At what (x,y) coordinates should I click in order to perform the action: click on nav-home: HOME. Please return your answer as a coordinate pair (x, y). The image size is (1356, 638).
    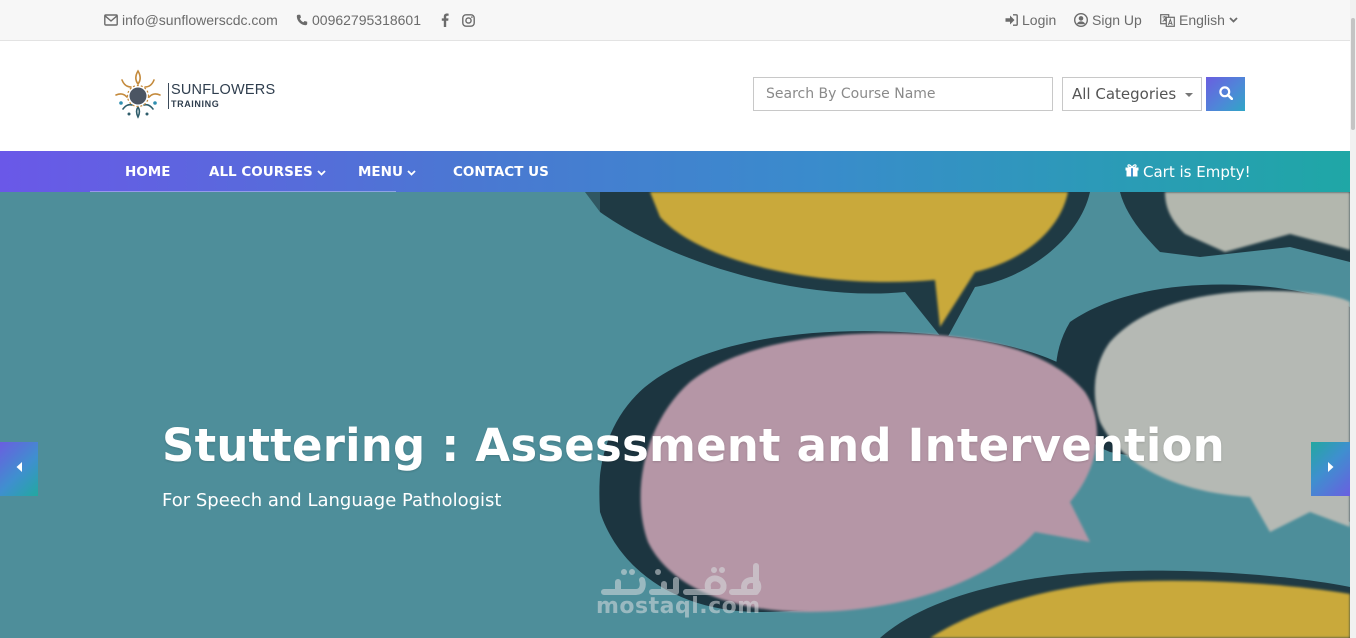
    Looking at the image, I should click on (147, 171).